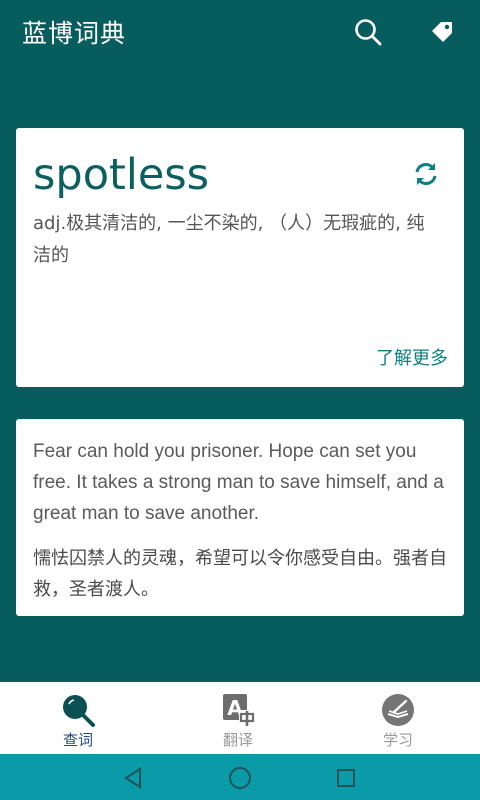  I want to click on home-button, so click(240, 778).